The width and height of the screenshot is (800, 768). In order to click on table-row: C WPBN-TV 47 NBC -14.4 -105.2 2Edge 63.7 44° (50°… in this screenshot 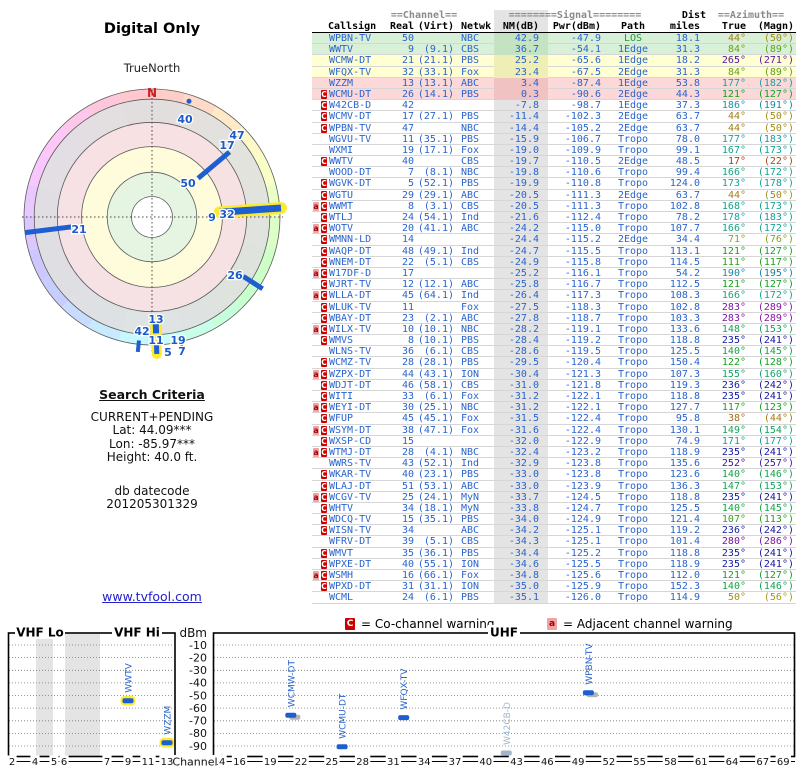, I will do `click(554, 128)`.